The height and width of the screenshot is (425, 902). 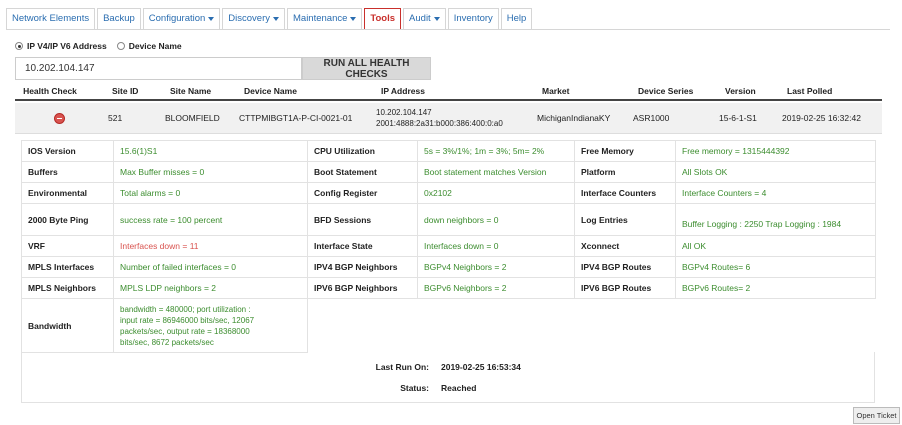 I want to click on tab-label: Inventory, so click(x=473, y=18).